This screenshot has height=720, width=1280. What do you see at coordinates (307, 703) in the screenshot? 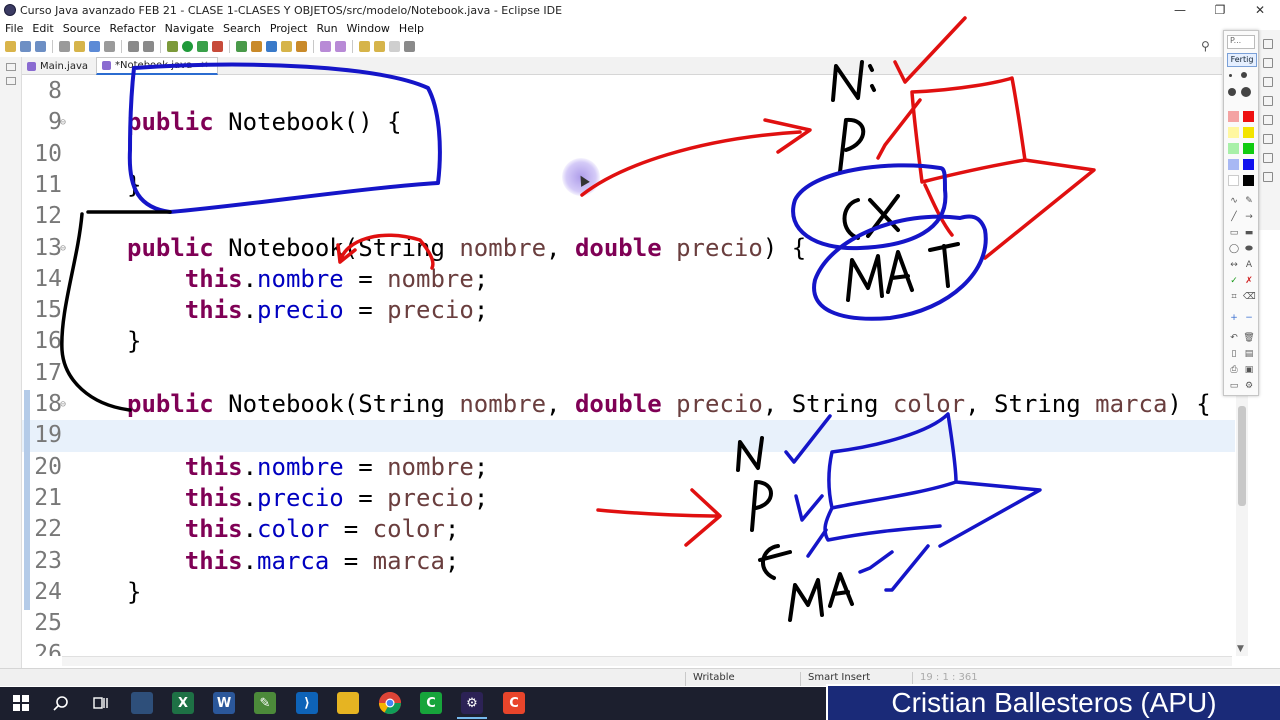
I see `vscode-icon: ⟩` at bounding box center [307, 703].